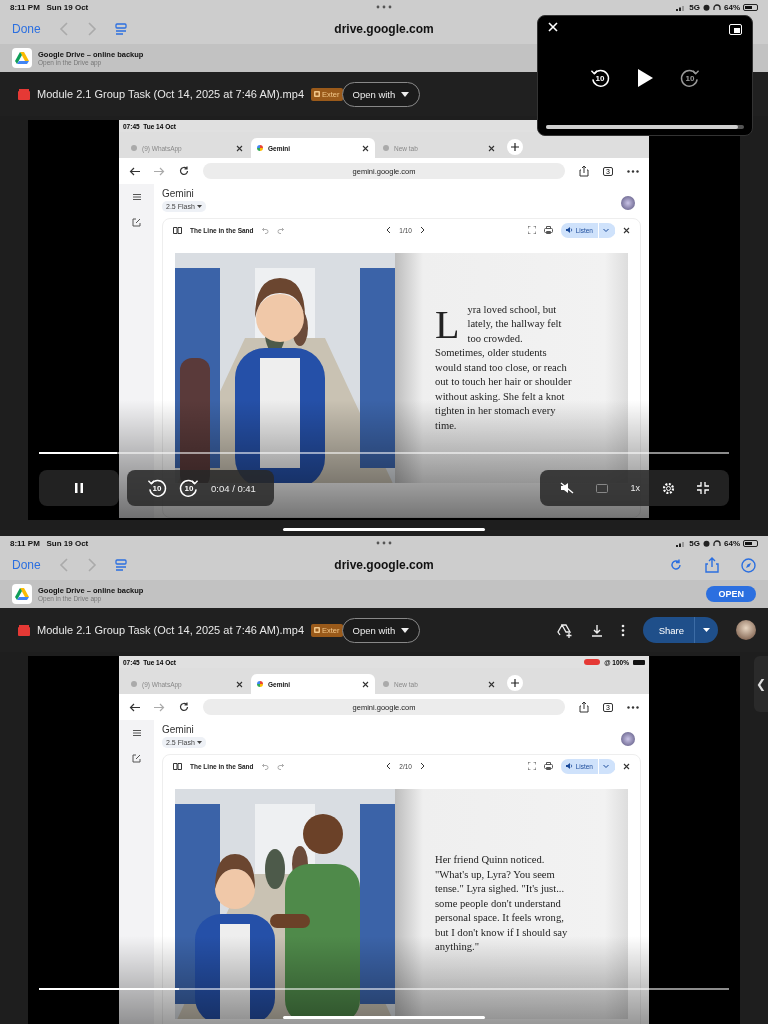 This screenshot has height=1024, width=768. I want to click on story-text: Her friend Quinn noticed. "What's up, Lyra? You seem tense." Lyra sighed. "It's just... some people don't understand personal space. It feels wrong, but I don't know if I should say anything.", so click(502, 904).